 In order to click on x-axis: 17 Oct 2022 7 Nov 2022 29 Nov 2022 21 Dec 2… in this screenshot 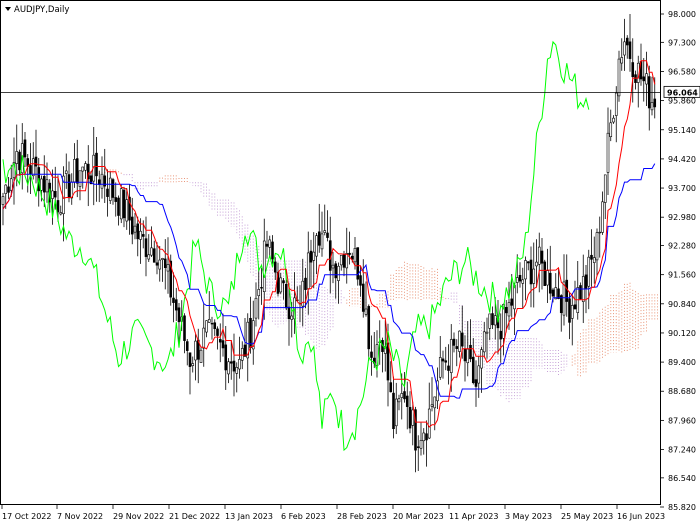, I will do `click(333, 513)`.